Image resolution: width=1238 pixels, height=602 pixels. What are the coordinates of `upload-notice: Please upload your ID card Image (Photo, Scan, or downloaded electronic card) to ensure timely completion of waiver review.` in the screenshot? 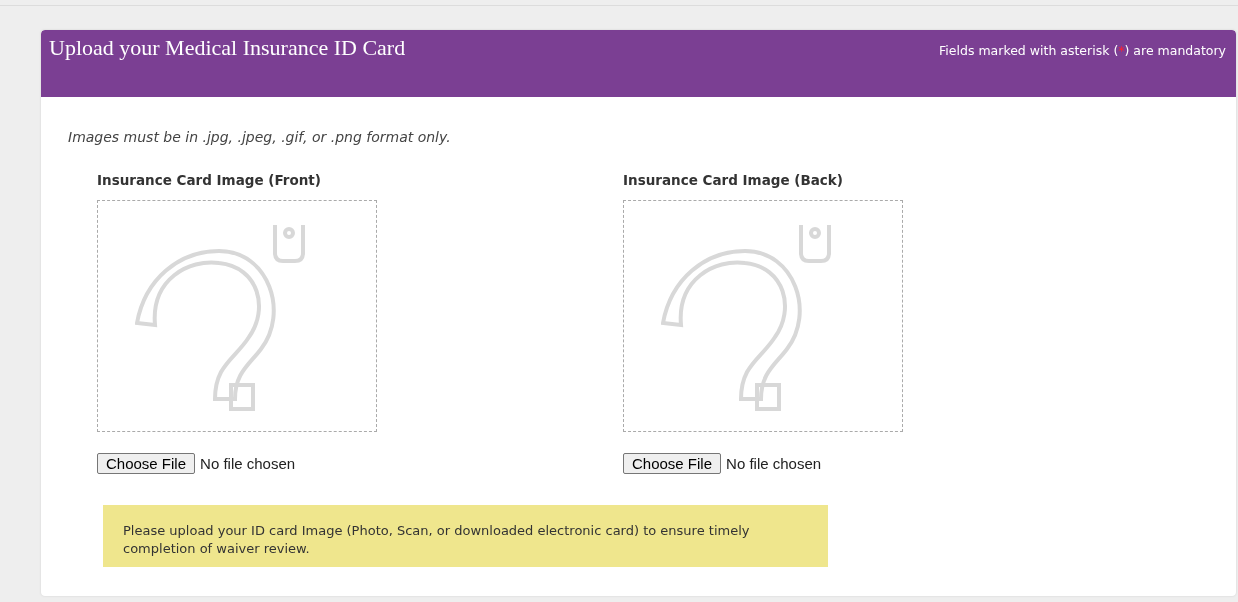 It's located at (465, 536).